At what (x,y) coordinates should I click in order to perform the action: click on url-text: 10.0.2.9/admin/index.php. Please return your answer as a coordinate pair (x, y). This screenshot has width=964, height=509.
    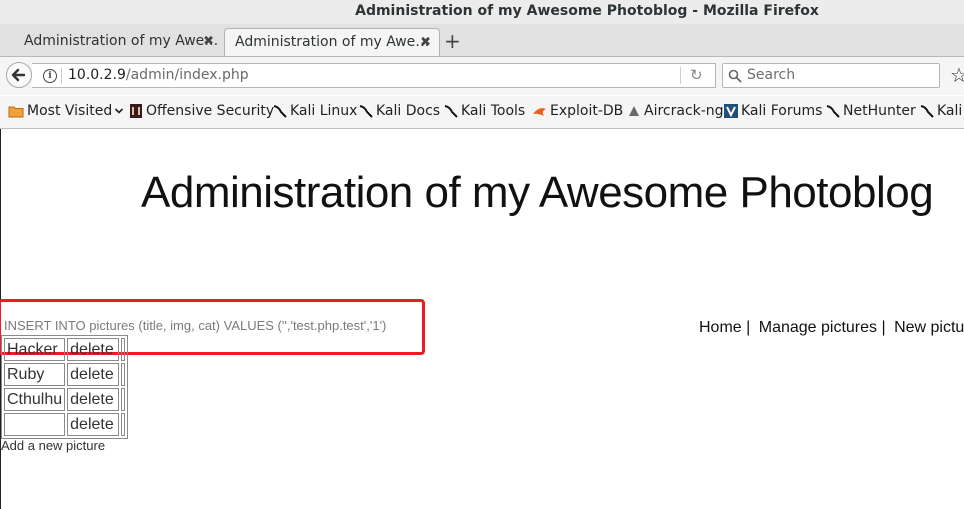
    Looking at the image, I should click on (158, 75).